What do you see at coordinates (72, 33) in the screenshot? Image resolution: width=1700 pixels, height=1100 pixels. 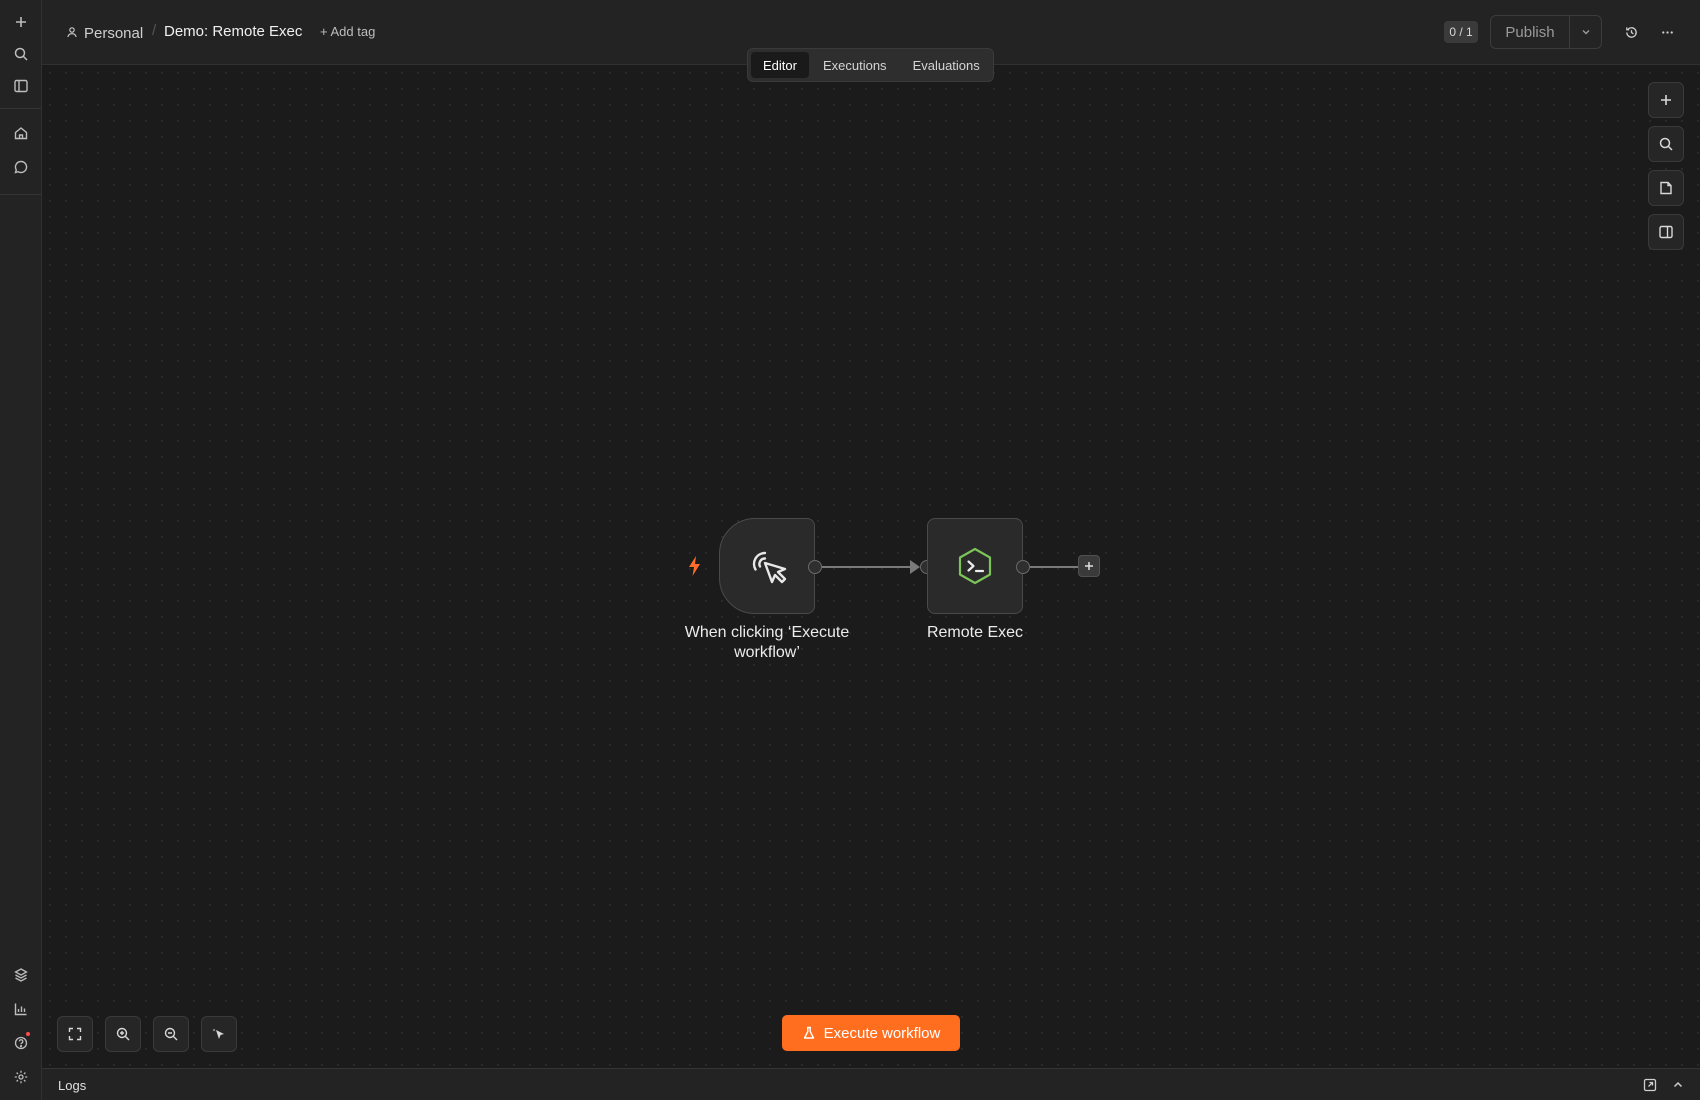 I see `user-icon` at bounding box center [72, 33].